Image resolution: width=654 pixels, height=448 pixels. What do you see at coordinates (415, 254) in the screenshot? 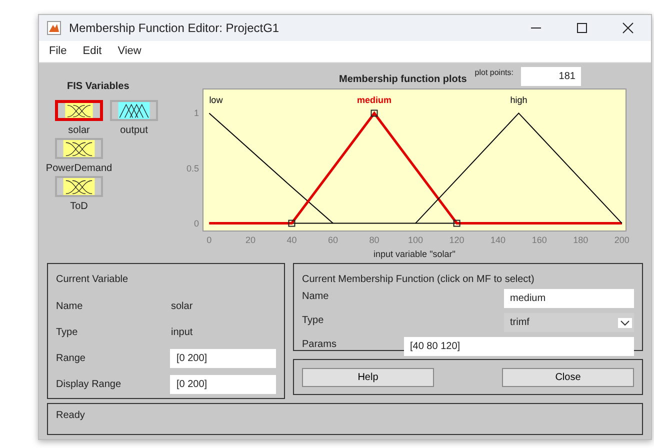
I see `x-axis-label: input variable "solar"` at bounding box center [415, 254].